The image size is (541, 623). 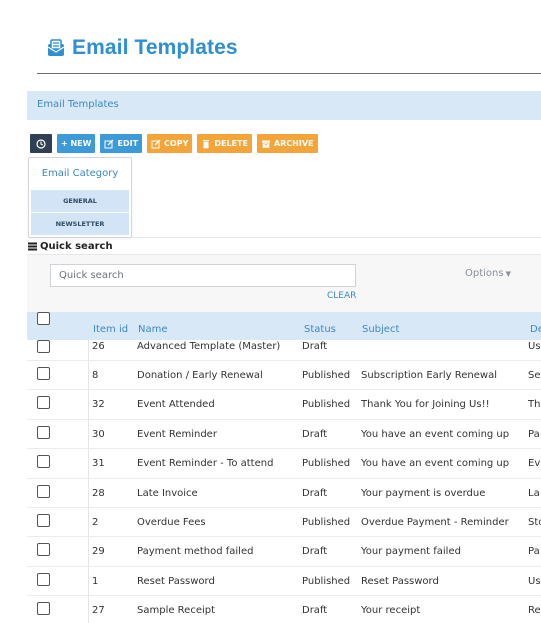 I want to click on delete-button-label: DELETE, so click(x=231, y=143).